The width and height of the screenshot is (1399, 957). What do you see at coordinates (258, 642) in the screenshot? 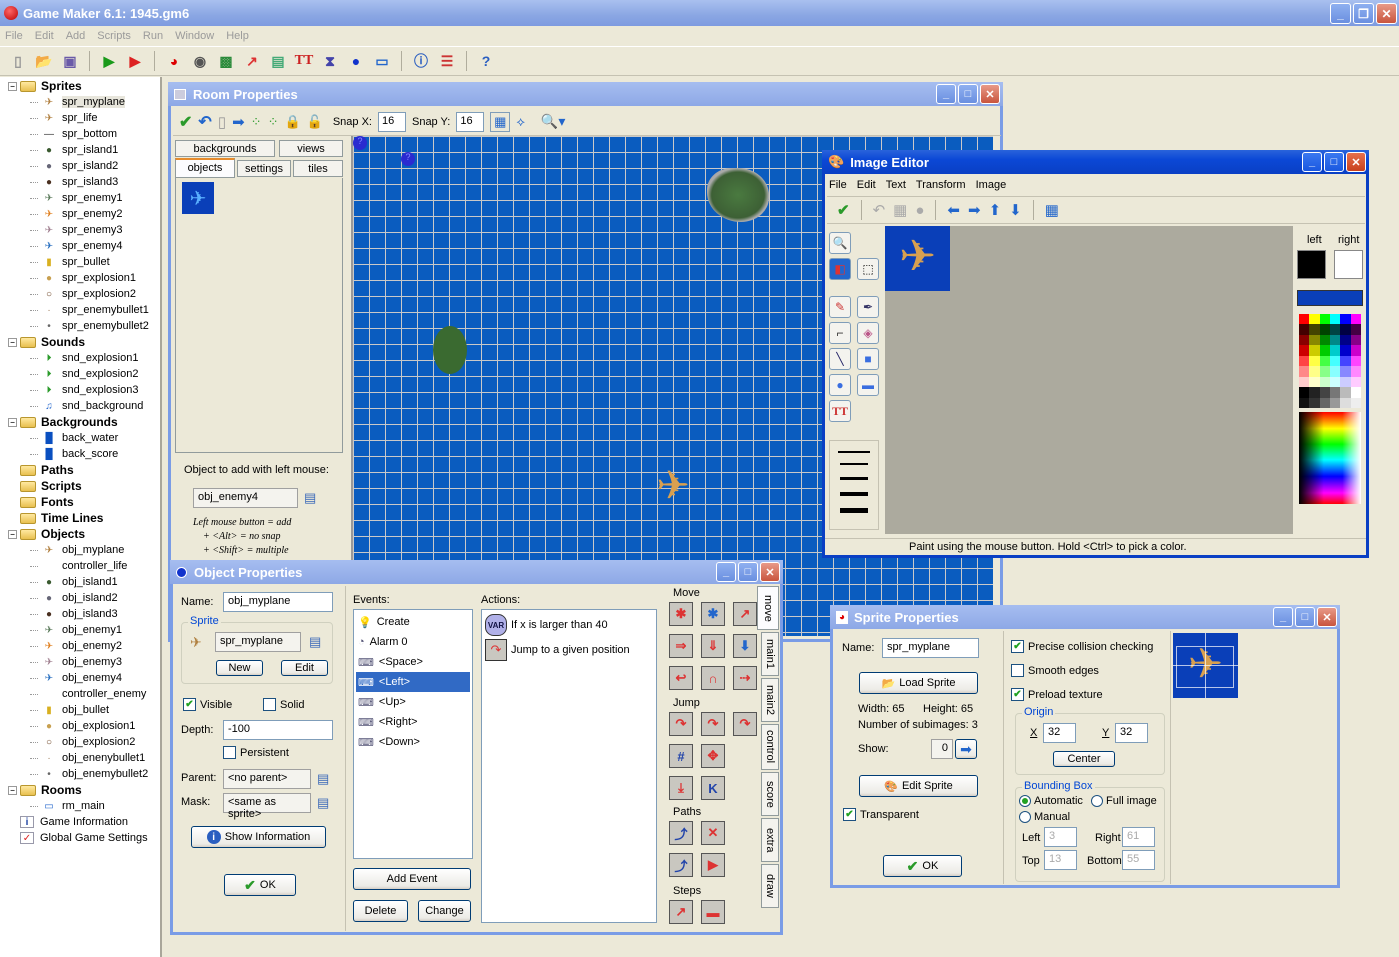
I see `sprite-select-field: spr_myplane` at bounding box center [258, 642].